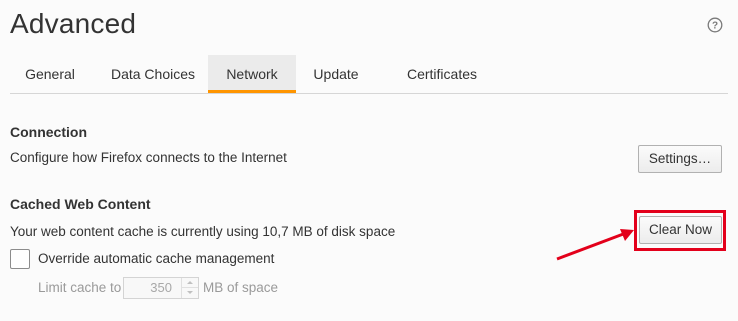  I want to click on connection-heading: Connection, so click(48, 132).